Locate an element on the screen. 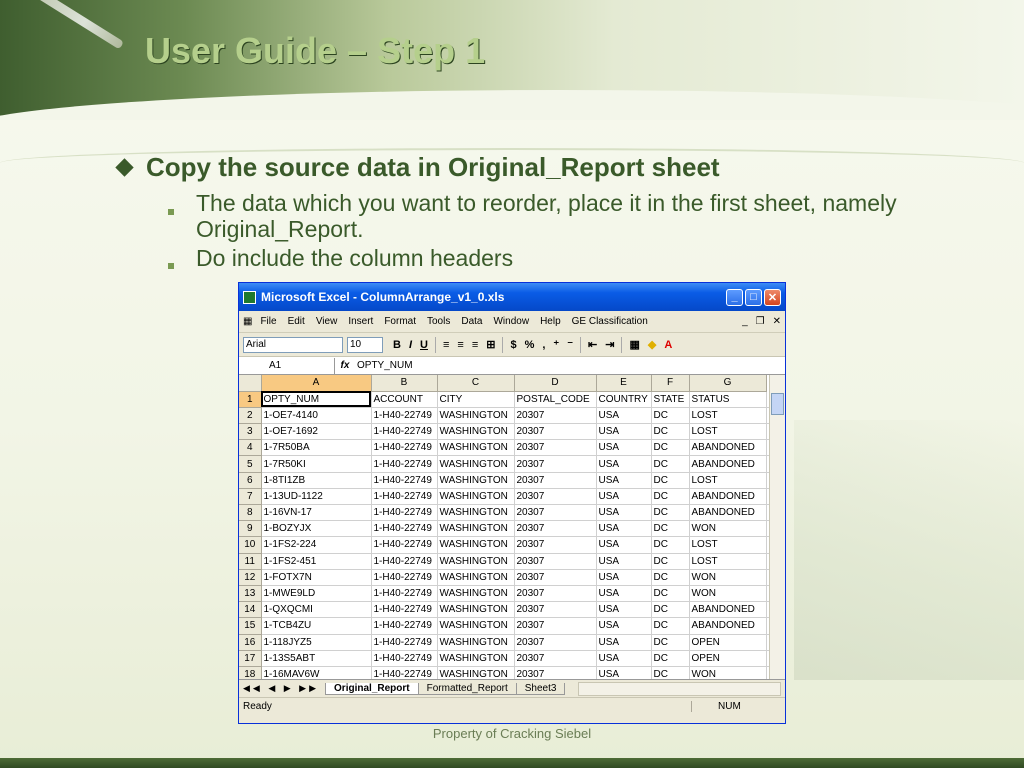 The height and width of the screenshot is (768, 1024). cell: 1-FOTX7N is located at coordinates (316, 577).